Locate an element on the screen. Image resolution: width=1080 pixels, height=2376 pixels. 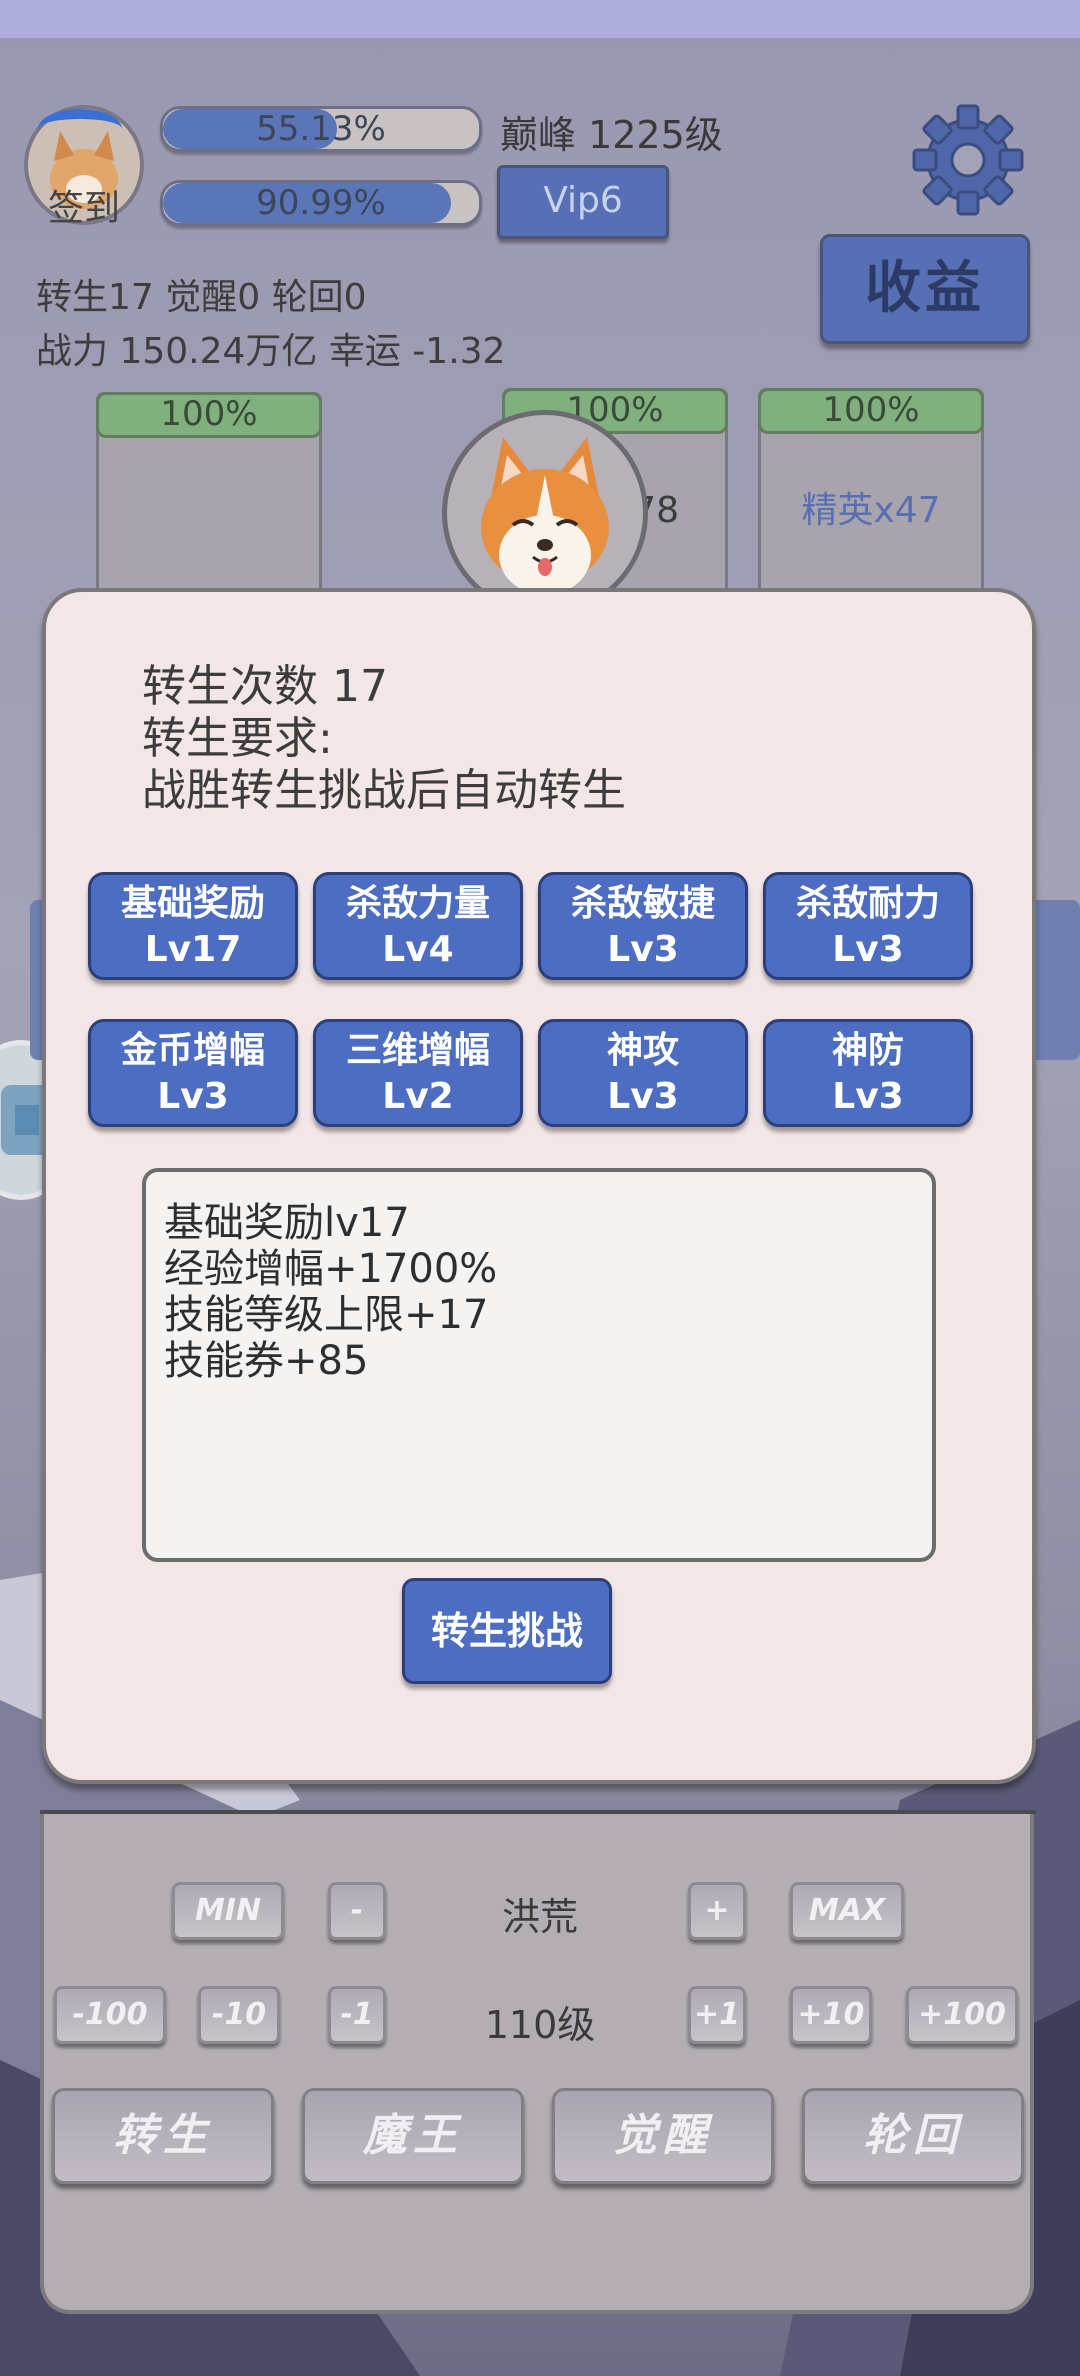
current-level: 110级 is located at coordinates (540, 2025).